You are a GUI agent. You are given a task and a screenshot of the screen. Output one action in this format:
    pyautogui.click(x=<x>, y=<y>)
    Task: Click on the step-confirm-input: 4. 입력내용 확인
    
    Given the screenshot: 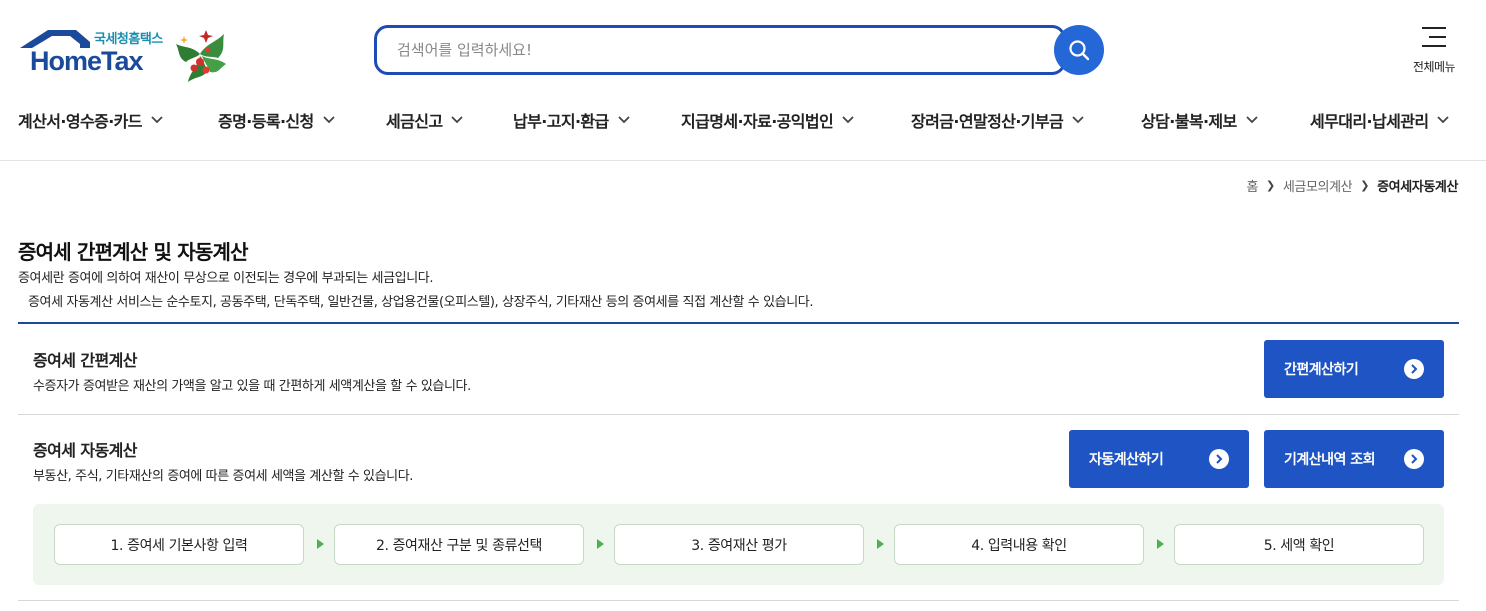 What is the action you would take?
    pyautogui.click(x=1019, y=544)
    